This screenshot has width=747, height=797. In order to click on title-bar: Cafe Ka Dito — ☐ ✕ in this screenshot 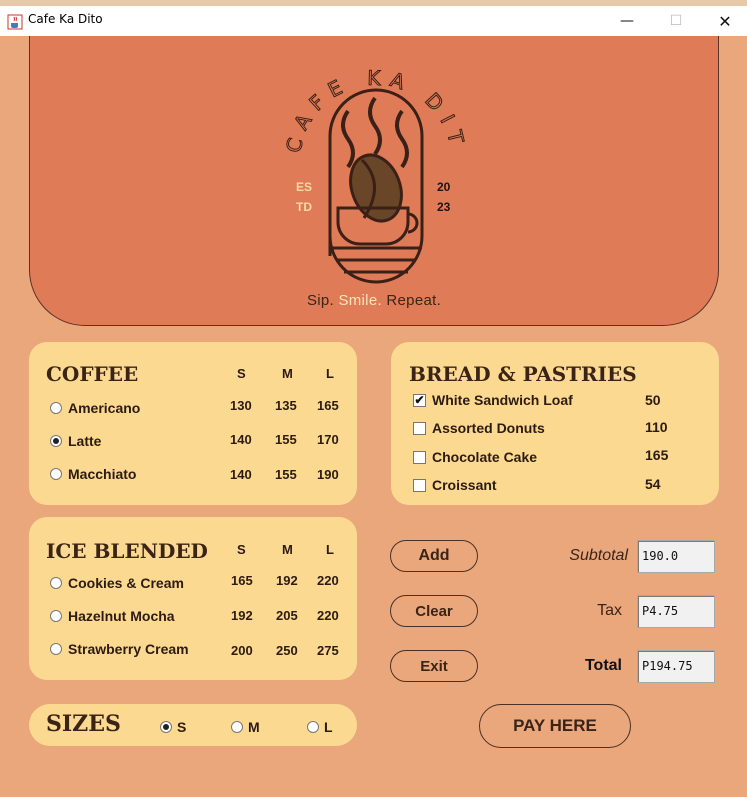, I will do `click(373, 18)`.